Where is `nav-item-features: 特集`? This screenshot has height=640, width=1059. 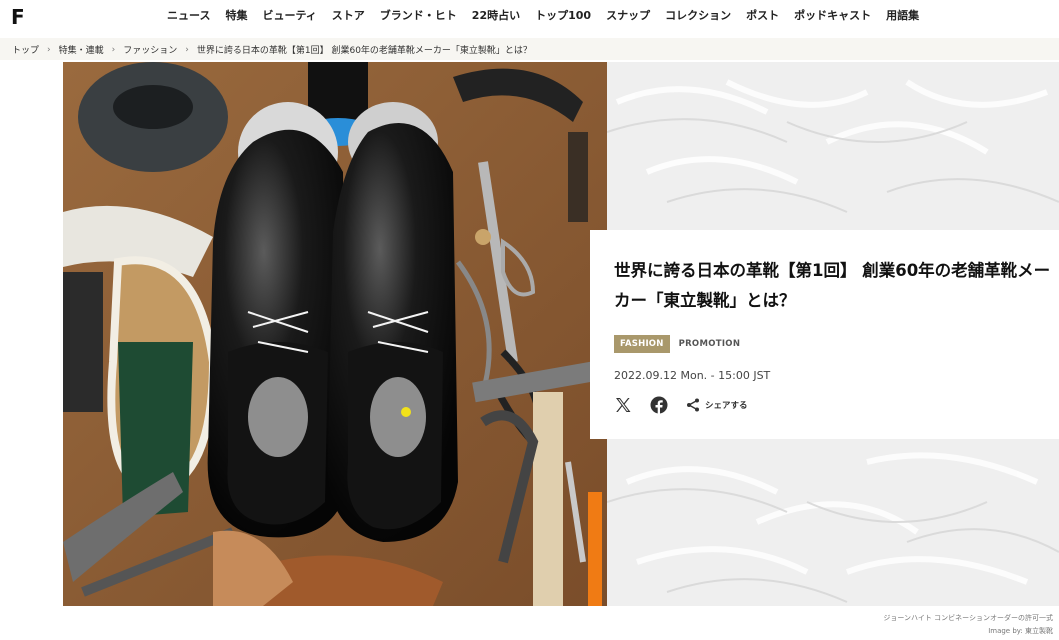 nav-item-features: 特集 is located at coordinates (236, 16).